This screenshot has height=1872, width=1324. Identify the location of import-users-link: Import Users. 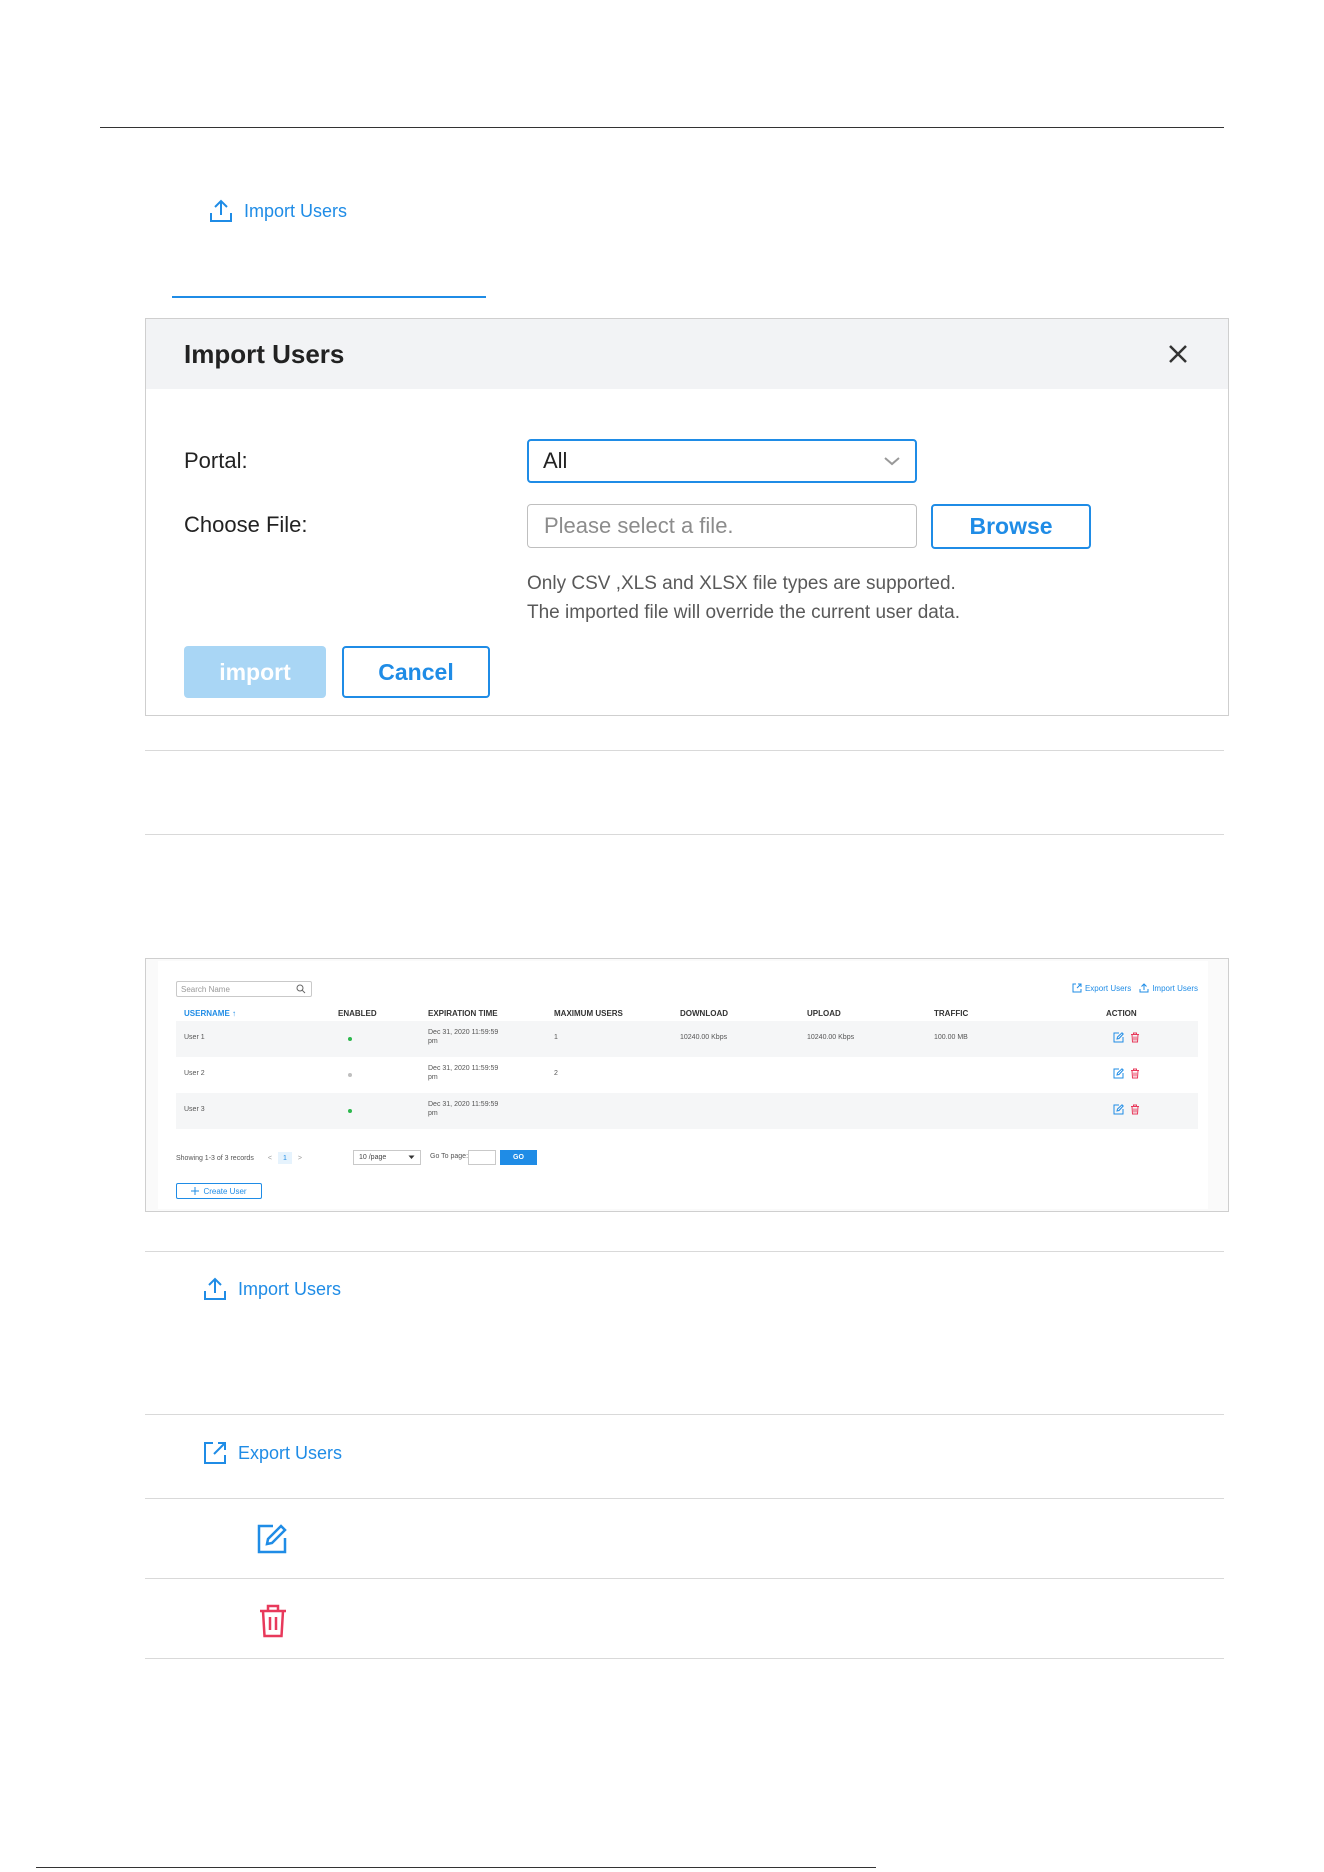
(277, 211).